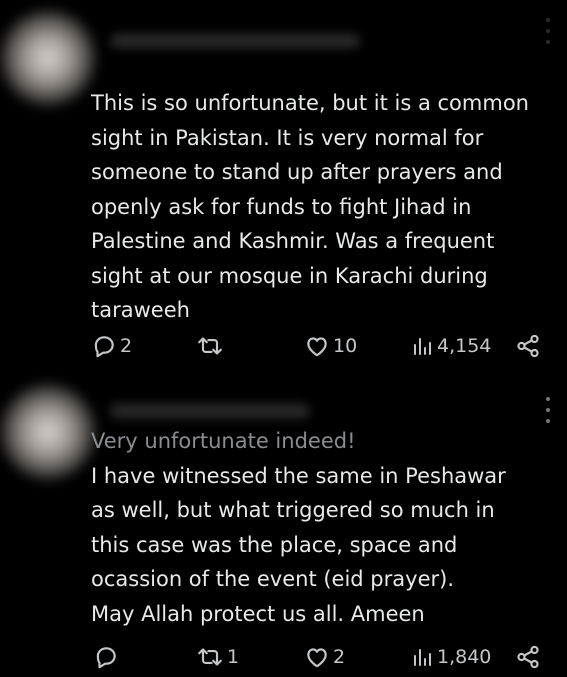 The height and width of the screenshot is (677, 567). I want to click on view-count: 4,154, so click(464, 346).